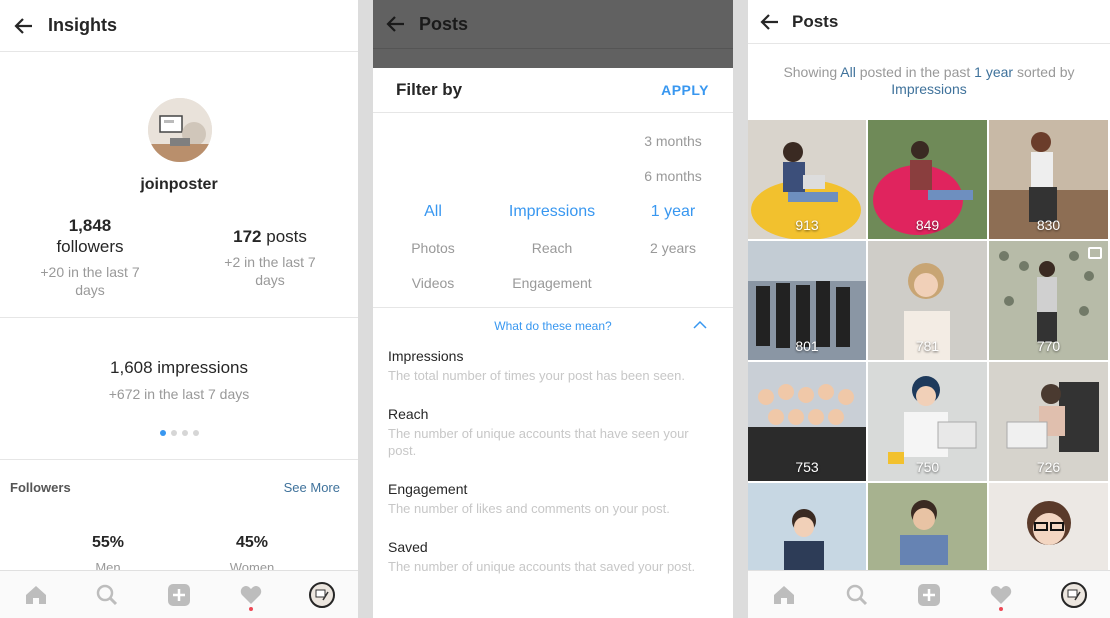 The height and width of the screenshot is (618, 1110). What do you see at coordinates (552, 248) in the screenshot?
I see `option-reach: Reach` at bounding box center [552, 248].